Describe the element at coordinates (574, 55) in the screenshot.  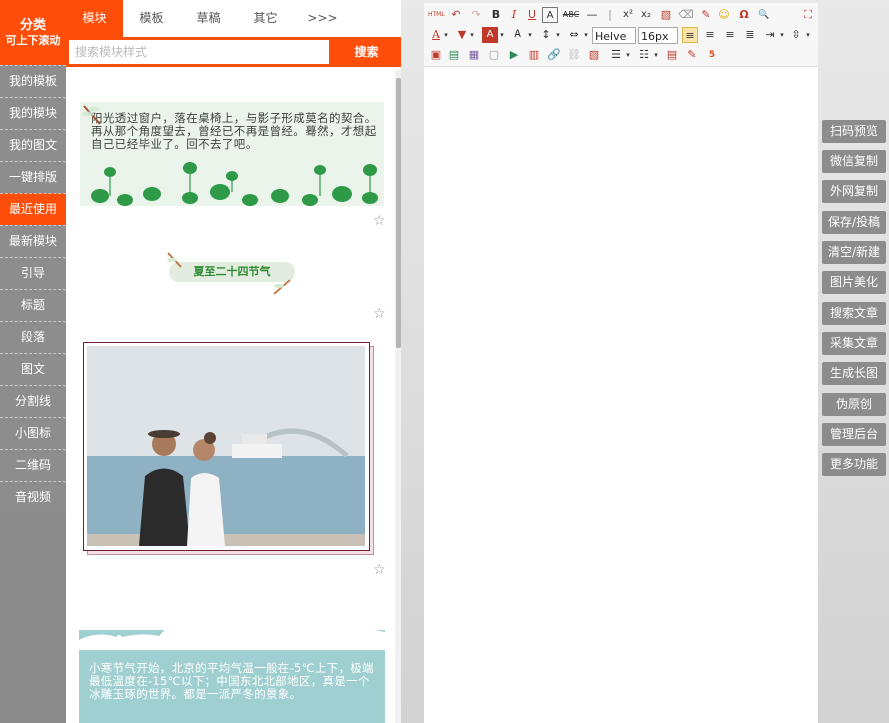
I see `unlink-icon: ⛓` at that location.